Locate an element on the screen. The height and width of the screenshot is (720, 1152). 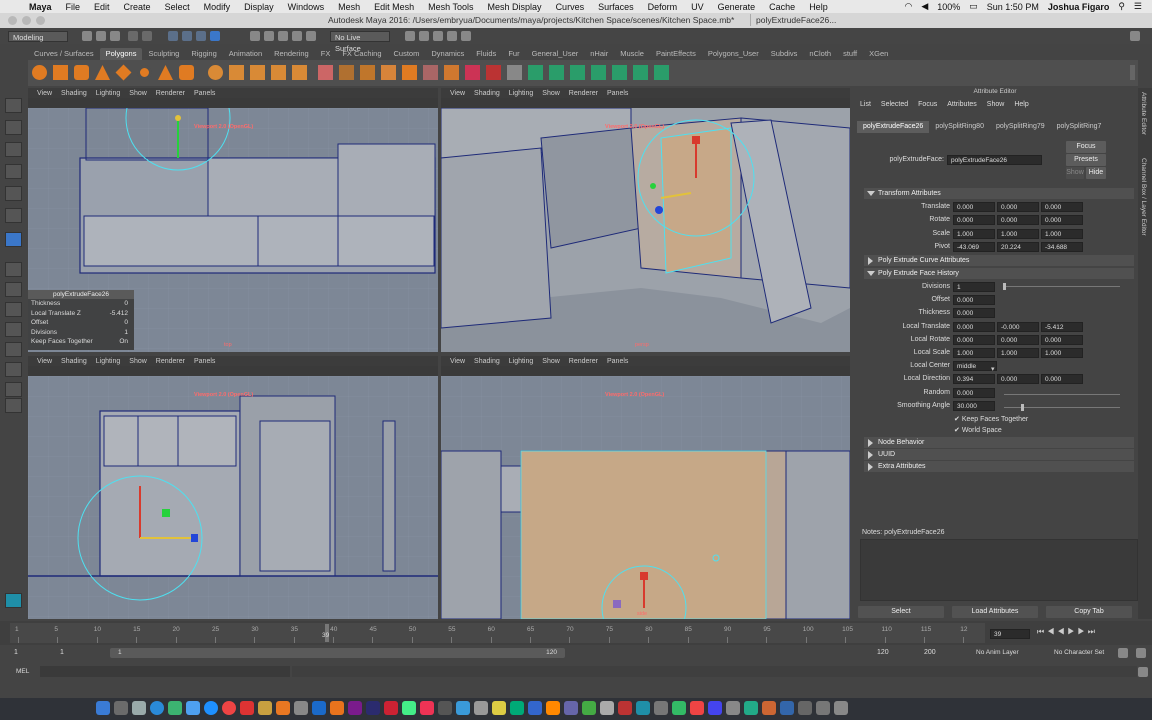
menu-windows: Windows is located at coordinates (306, 7).